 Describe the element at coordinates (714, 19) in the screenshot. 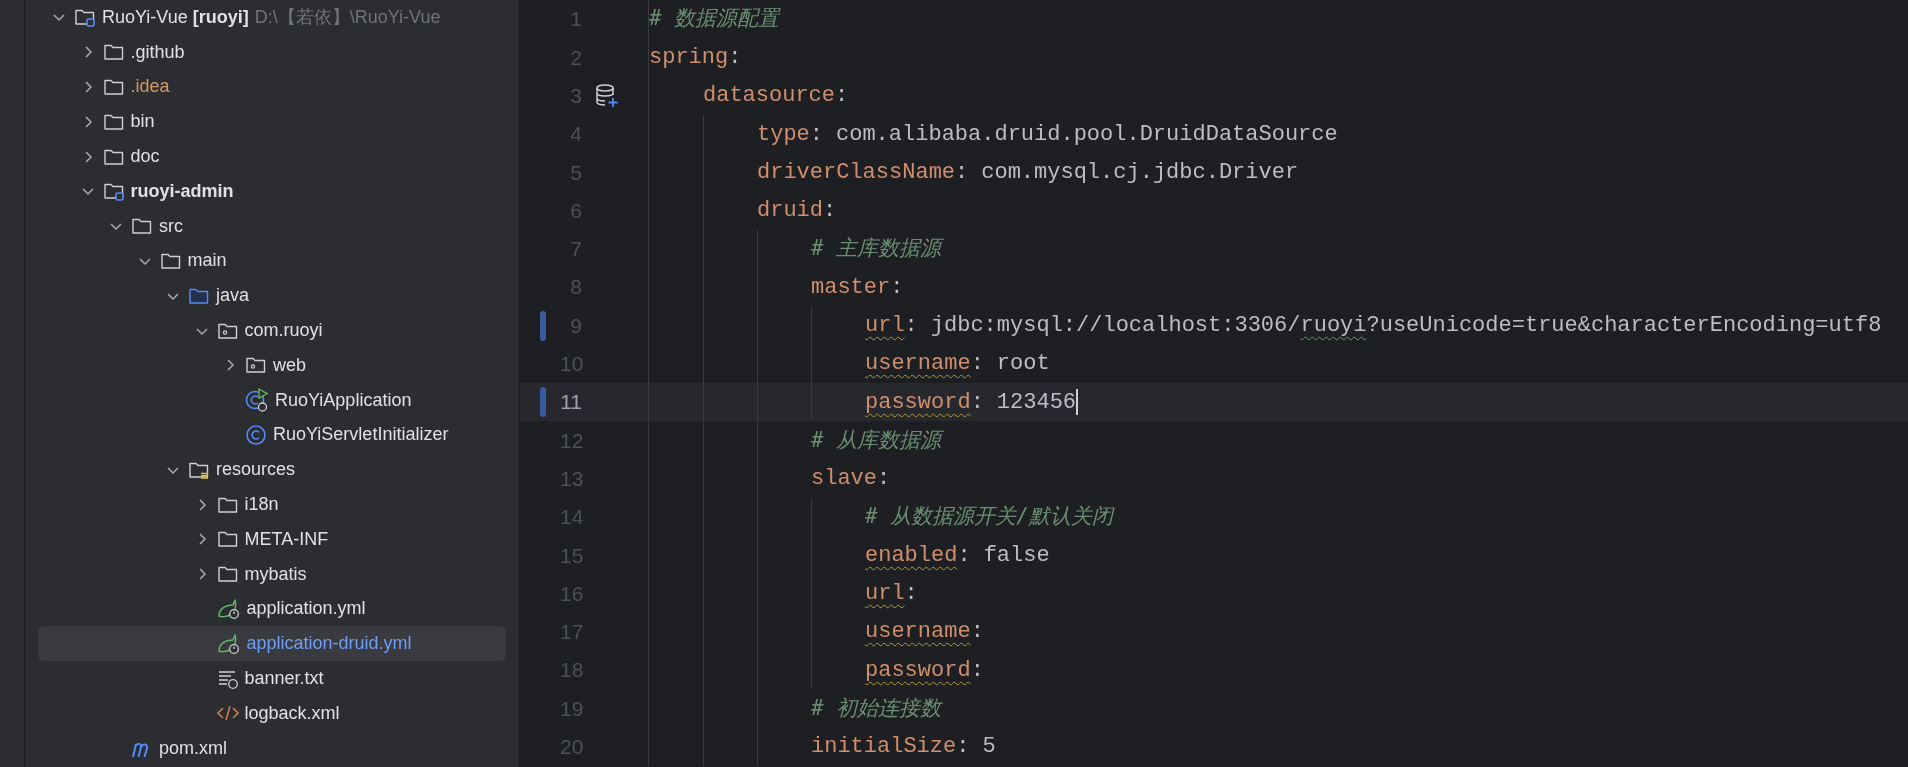

I see `code-comment: # 数据源配置` at that location.